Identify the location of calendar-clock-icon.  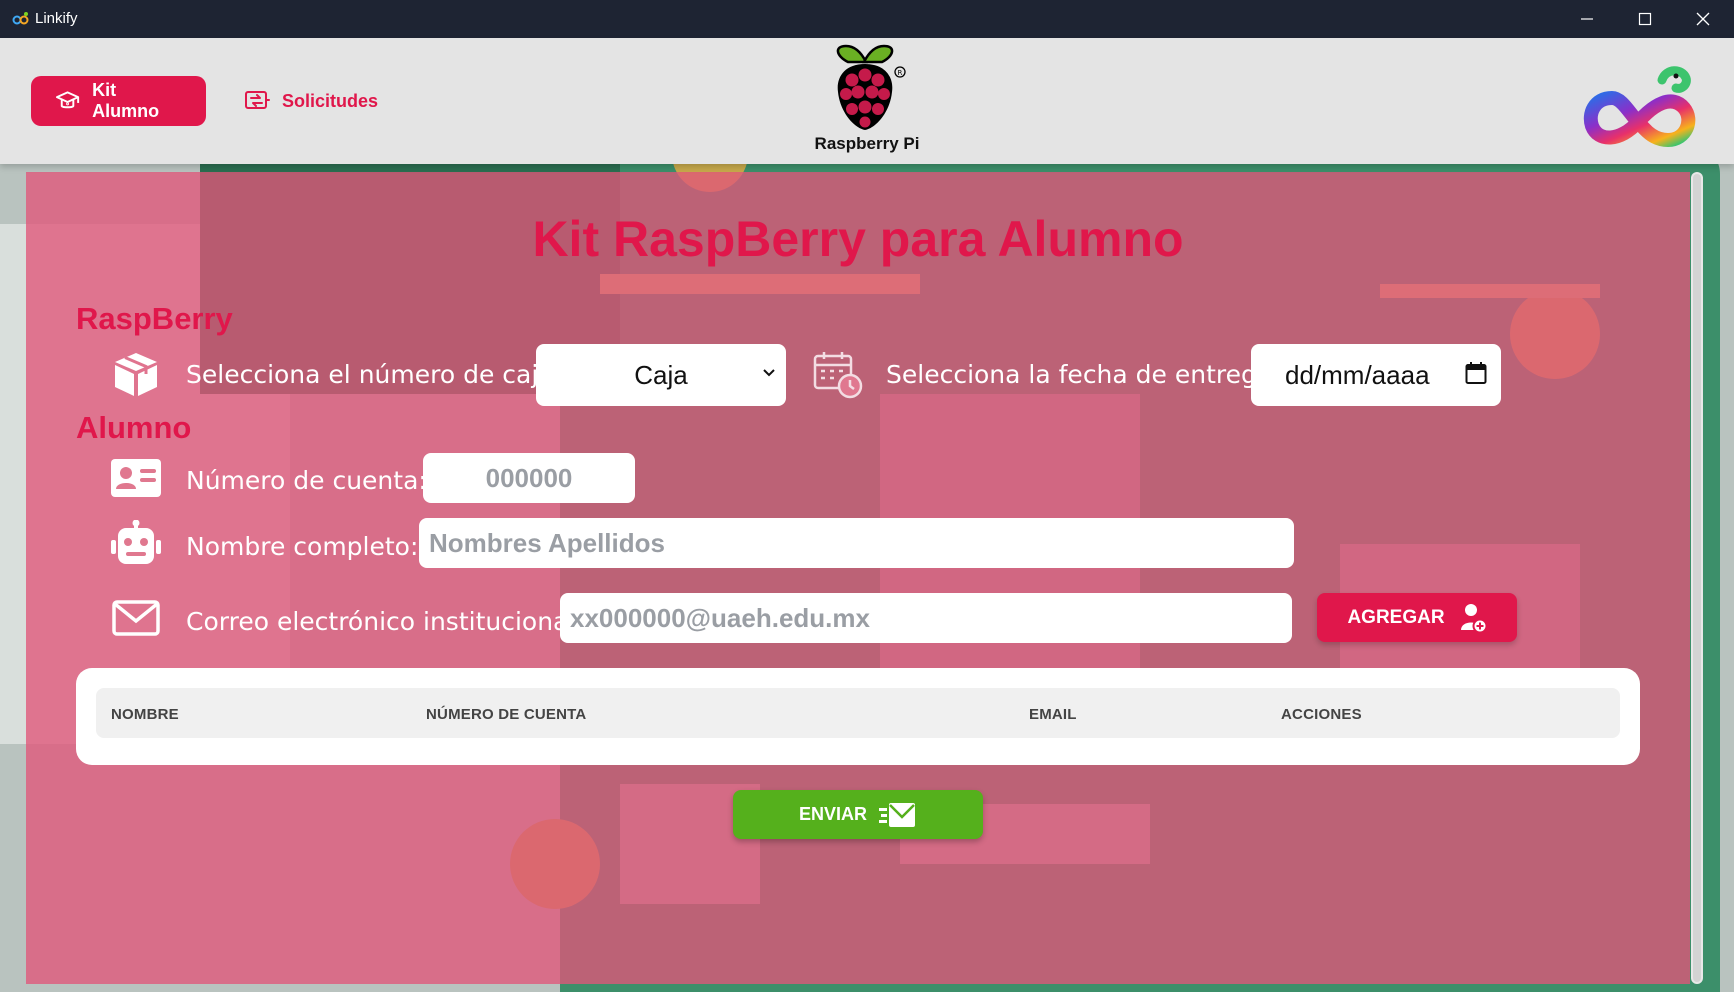
(838, 374).